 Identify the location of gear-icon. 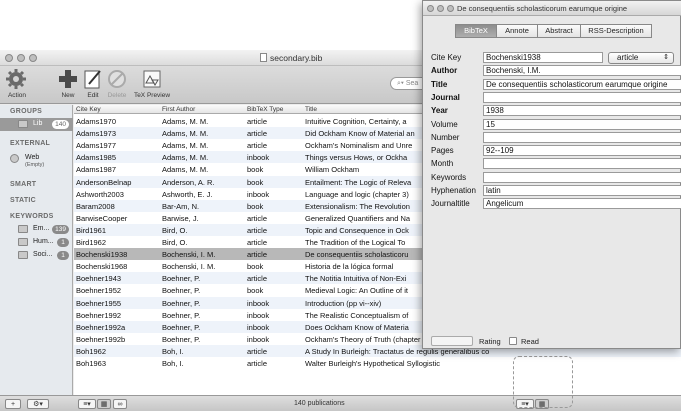
(16, 79).